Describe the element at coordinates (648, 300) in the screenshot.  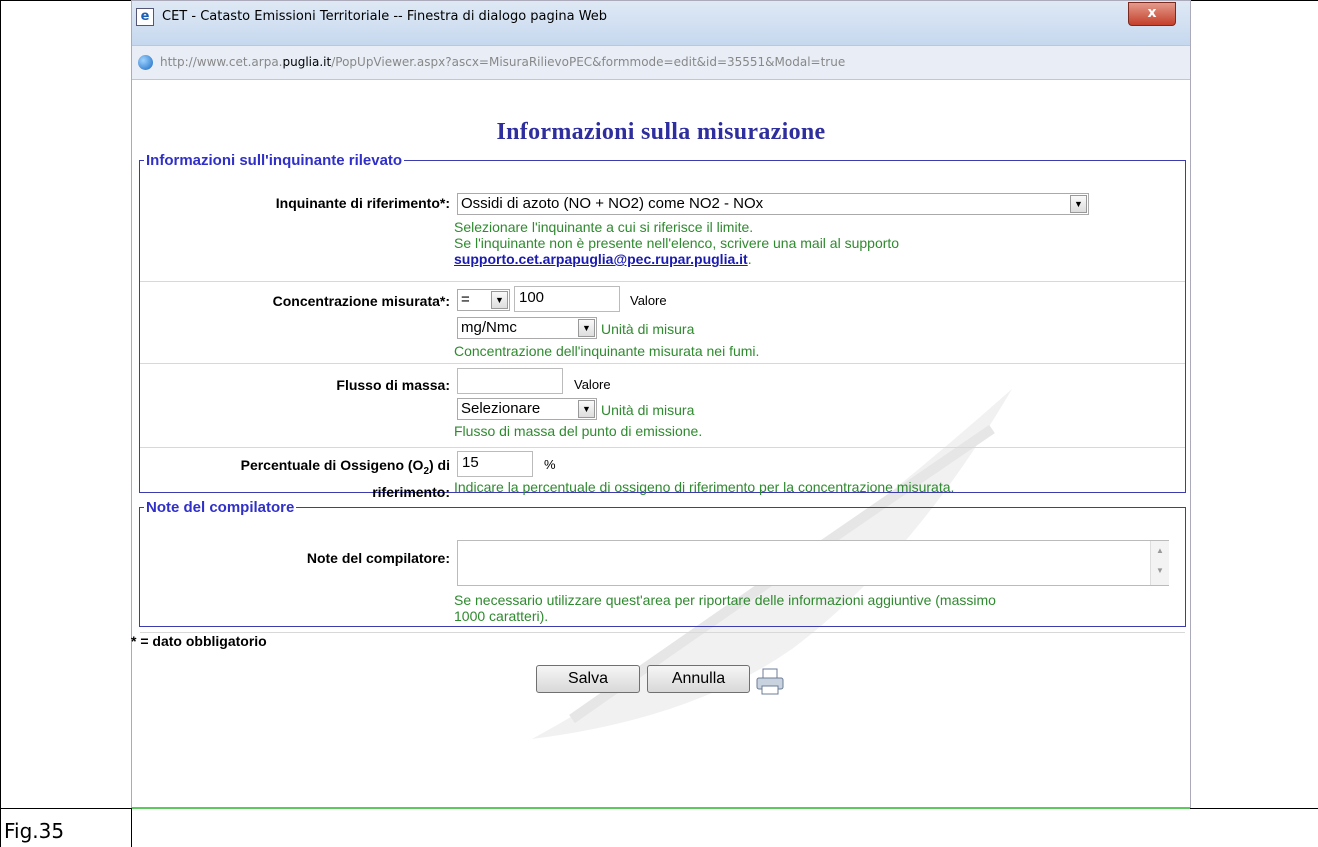
I see `concentrazione-value-label: Valore` at that location.